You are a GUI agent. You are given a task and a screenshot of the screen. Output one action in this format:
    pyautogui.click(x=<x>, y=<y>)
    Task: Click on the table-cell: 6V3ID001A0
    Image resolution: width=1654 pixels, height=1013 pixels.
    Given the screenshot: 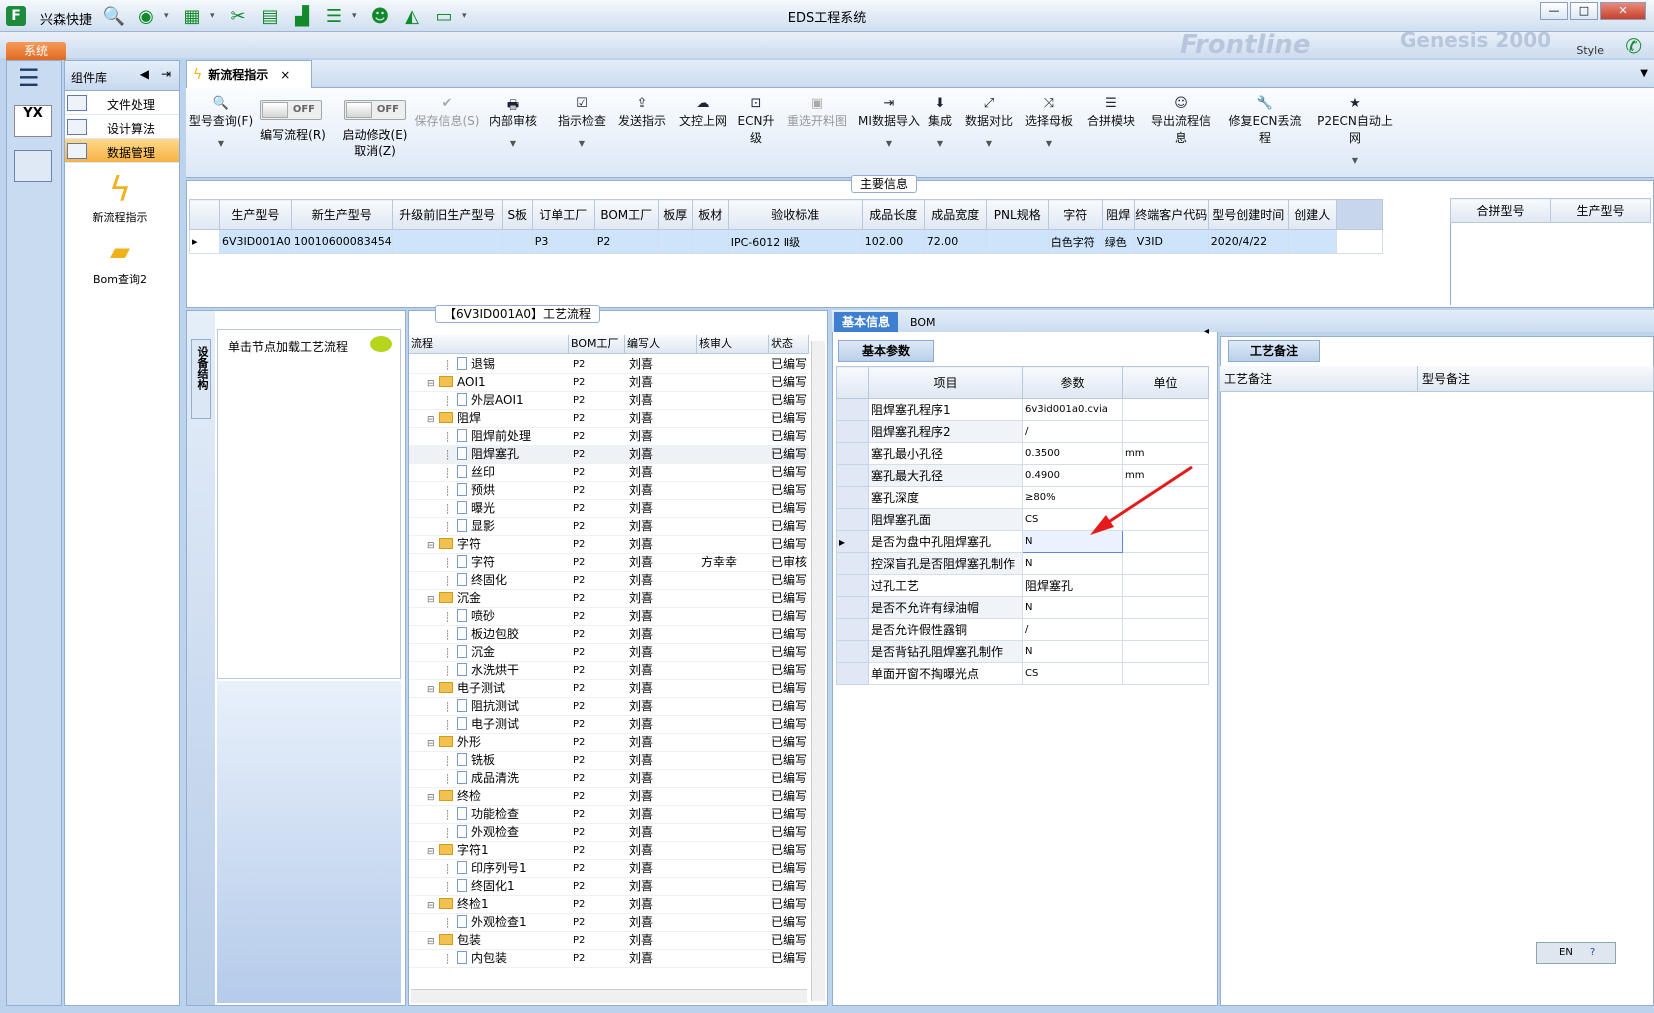 What is the action you would take?
    pyautogui.click(x=255, y=241)
    